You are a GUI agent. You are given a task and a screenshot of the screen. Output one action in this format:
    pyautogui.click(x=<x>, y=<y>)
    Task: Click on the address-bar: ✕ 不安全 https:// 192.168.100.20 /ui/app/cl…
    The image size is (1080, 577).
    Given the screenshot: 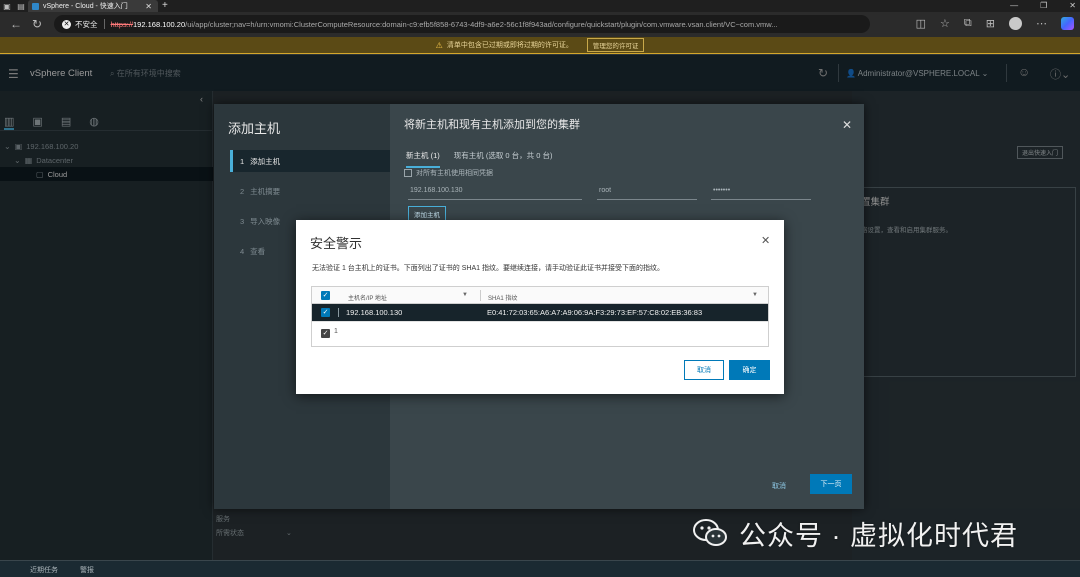 What is the action you would take?
    pyautogui.click(x=462, y=24)
    